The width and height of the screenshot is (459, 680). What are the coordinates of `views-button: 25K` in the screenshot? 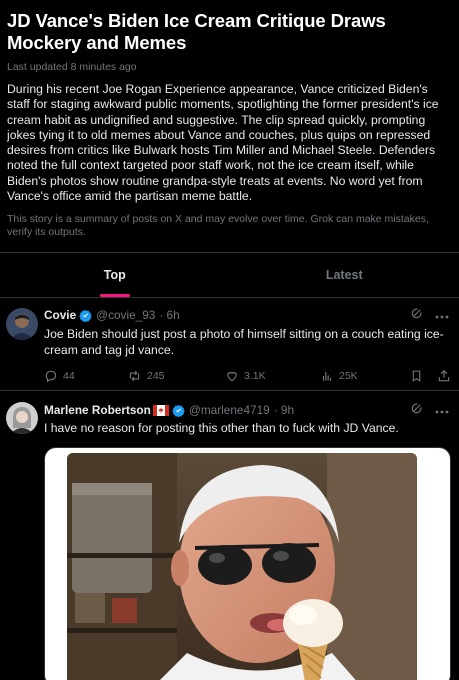 It's located at (365, 376).